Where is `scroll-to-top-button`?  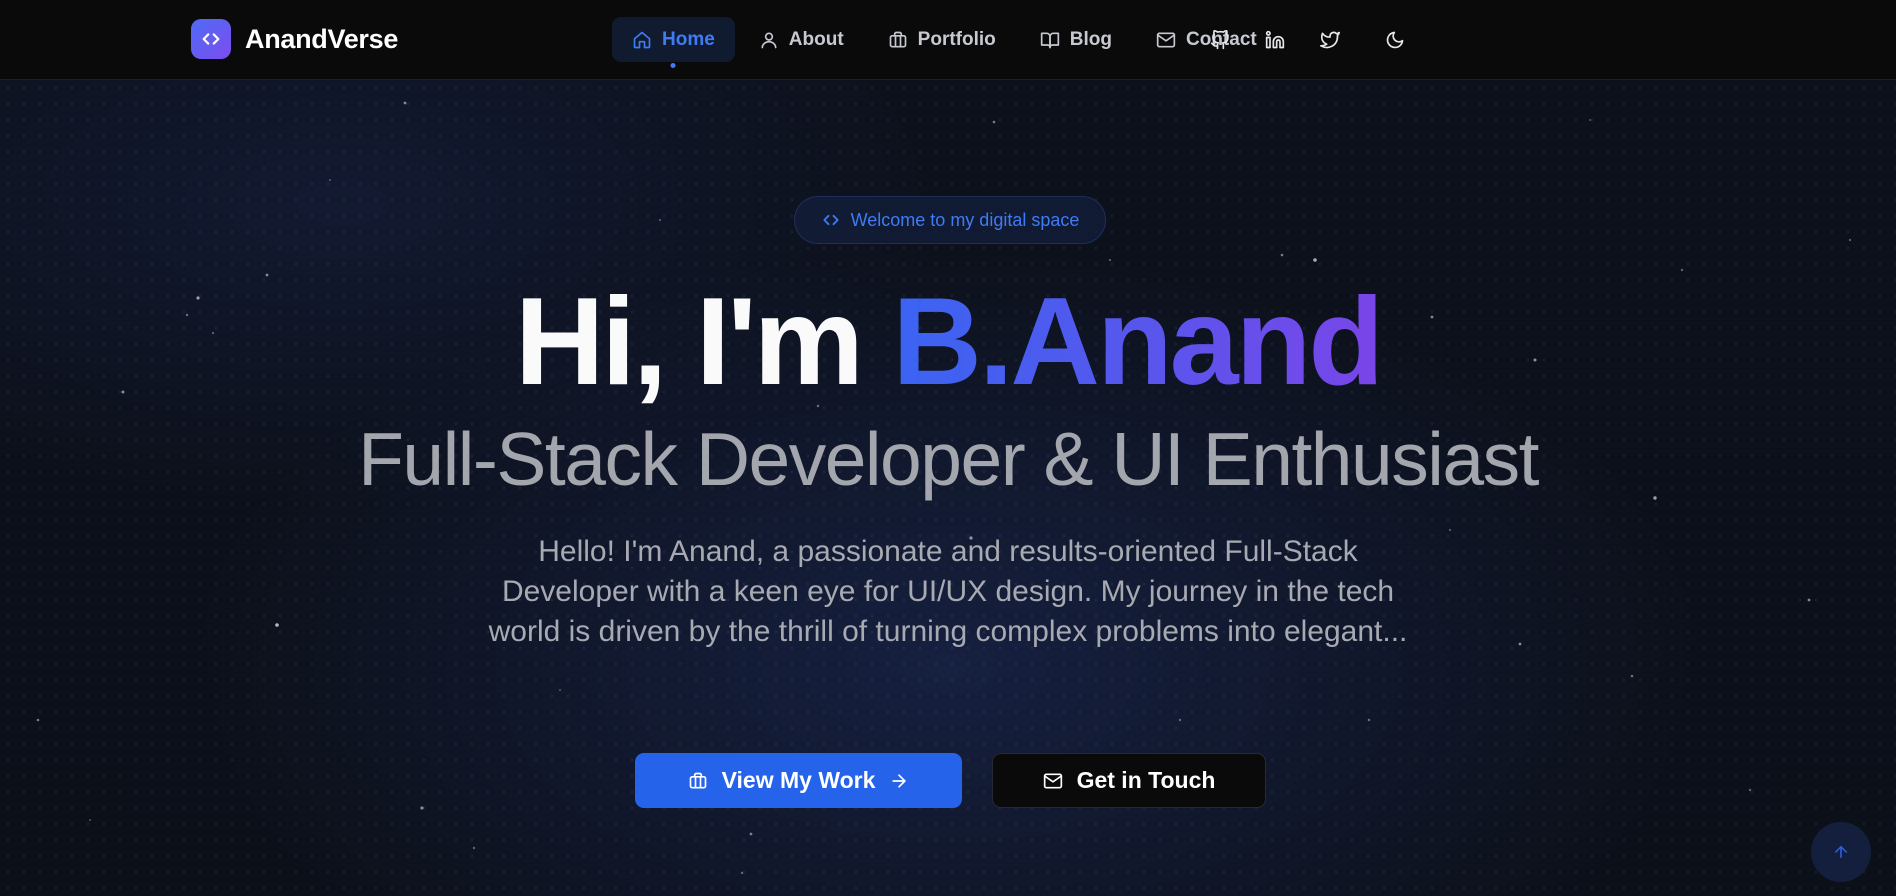 scroll-to-top-button is located at coordinates (1841, 852).